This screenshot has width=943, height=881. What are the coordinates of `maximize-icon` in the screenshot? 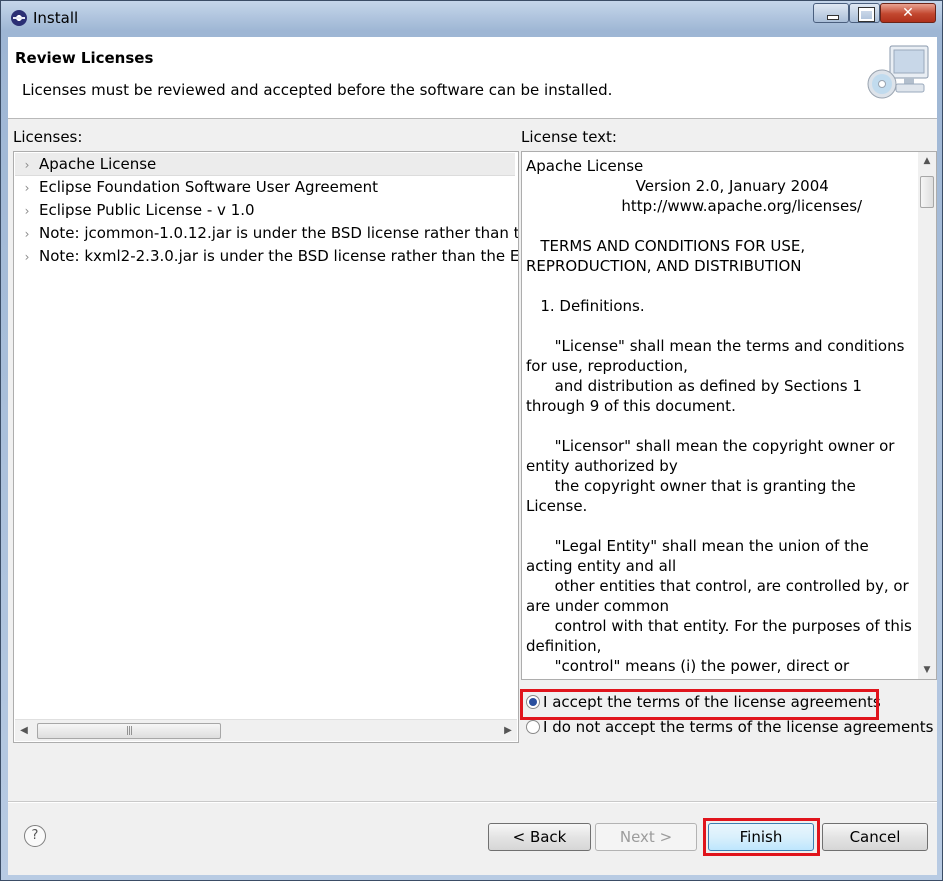 It's located at (864, 13).